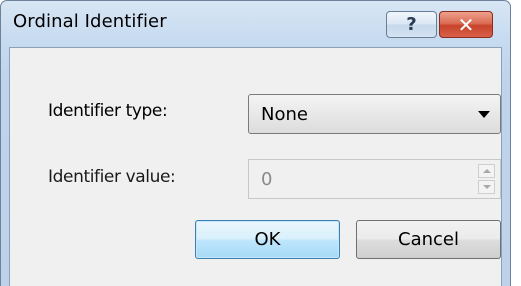  I want to click on help-button: ?, so click(411, 24).